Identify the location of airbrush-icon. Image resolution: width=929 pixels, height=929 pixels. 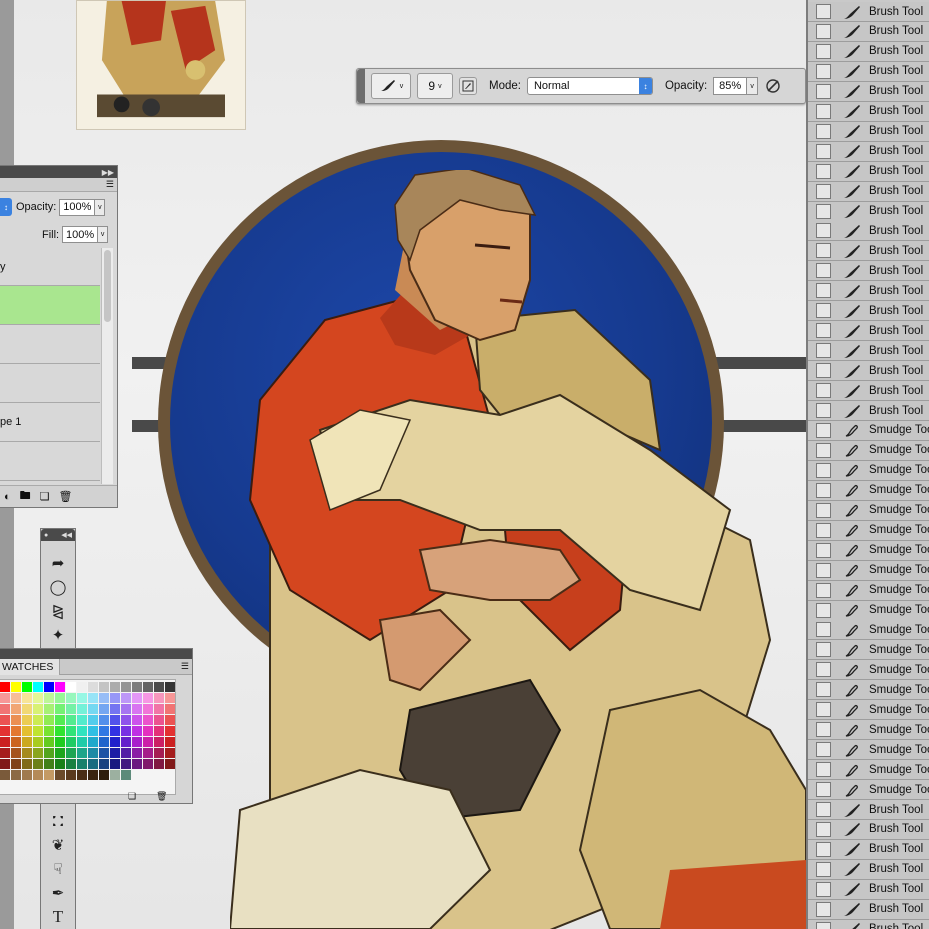
(773, 86).